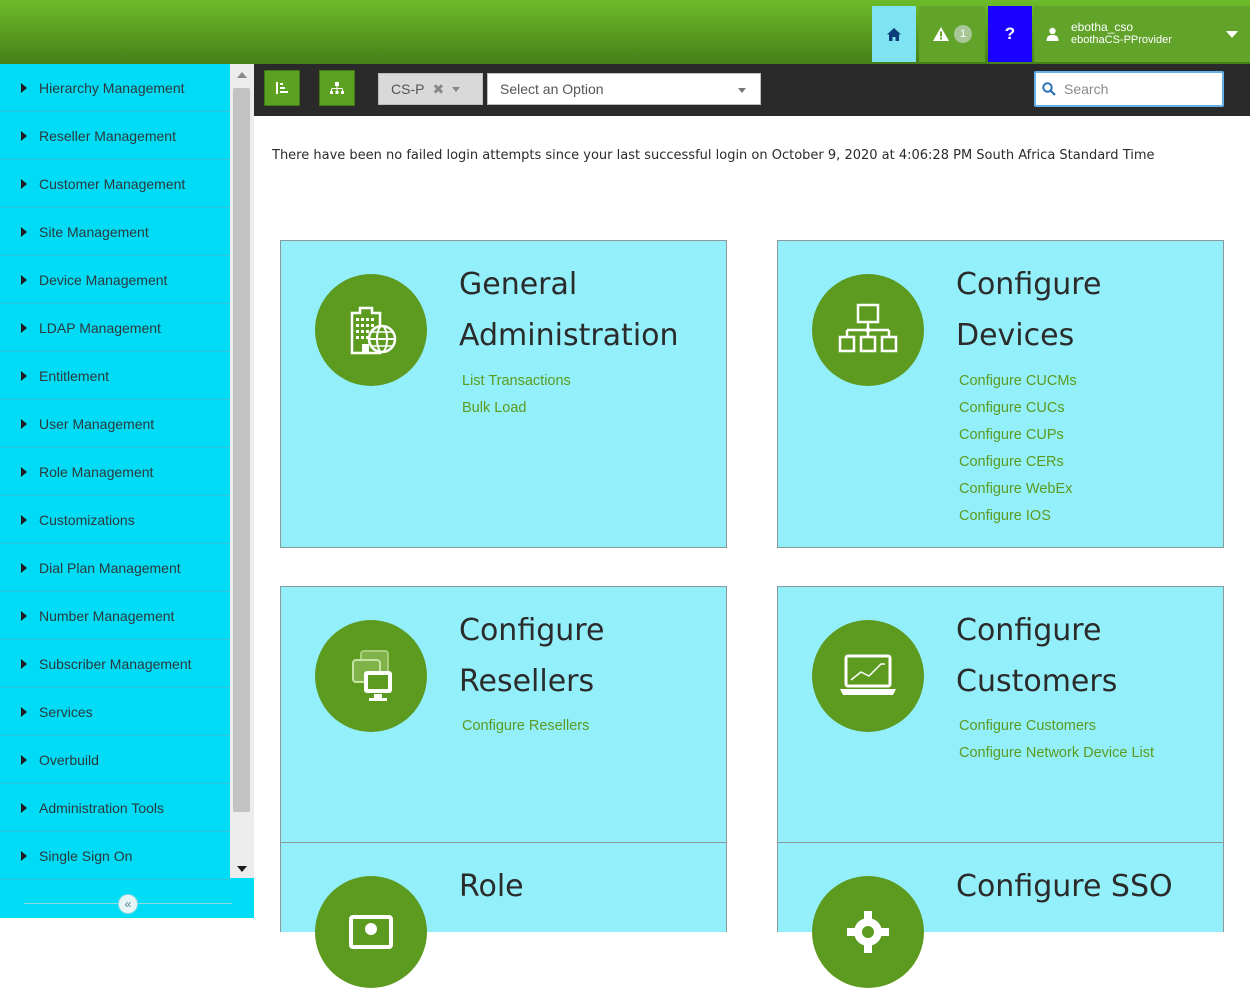 The width and height of the screenshot is (1250, 988). What do you see at coordinates (115, 232) in the screenshot?
I see `sidebar-item-site-management: Site Management` at bounding box center [115, 232].